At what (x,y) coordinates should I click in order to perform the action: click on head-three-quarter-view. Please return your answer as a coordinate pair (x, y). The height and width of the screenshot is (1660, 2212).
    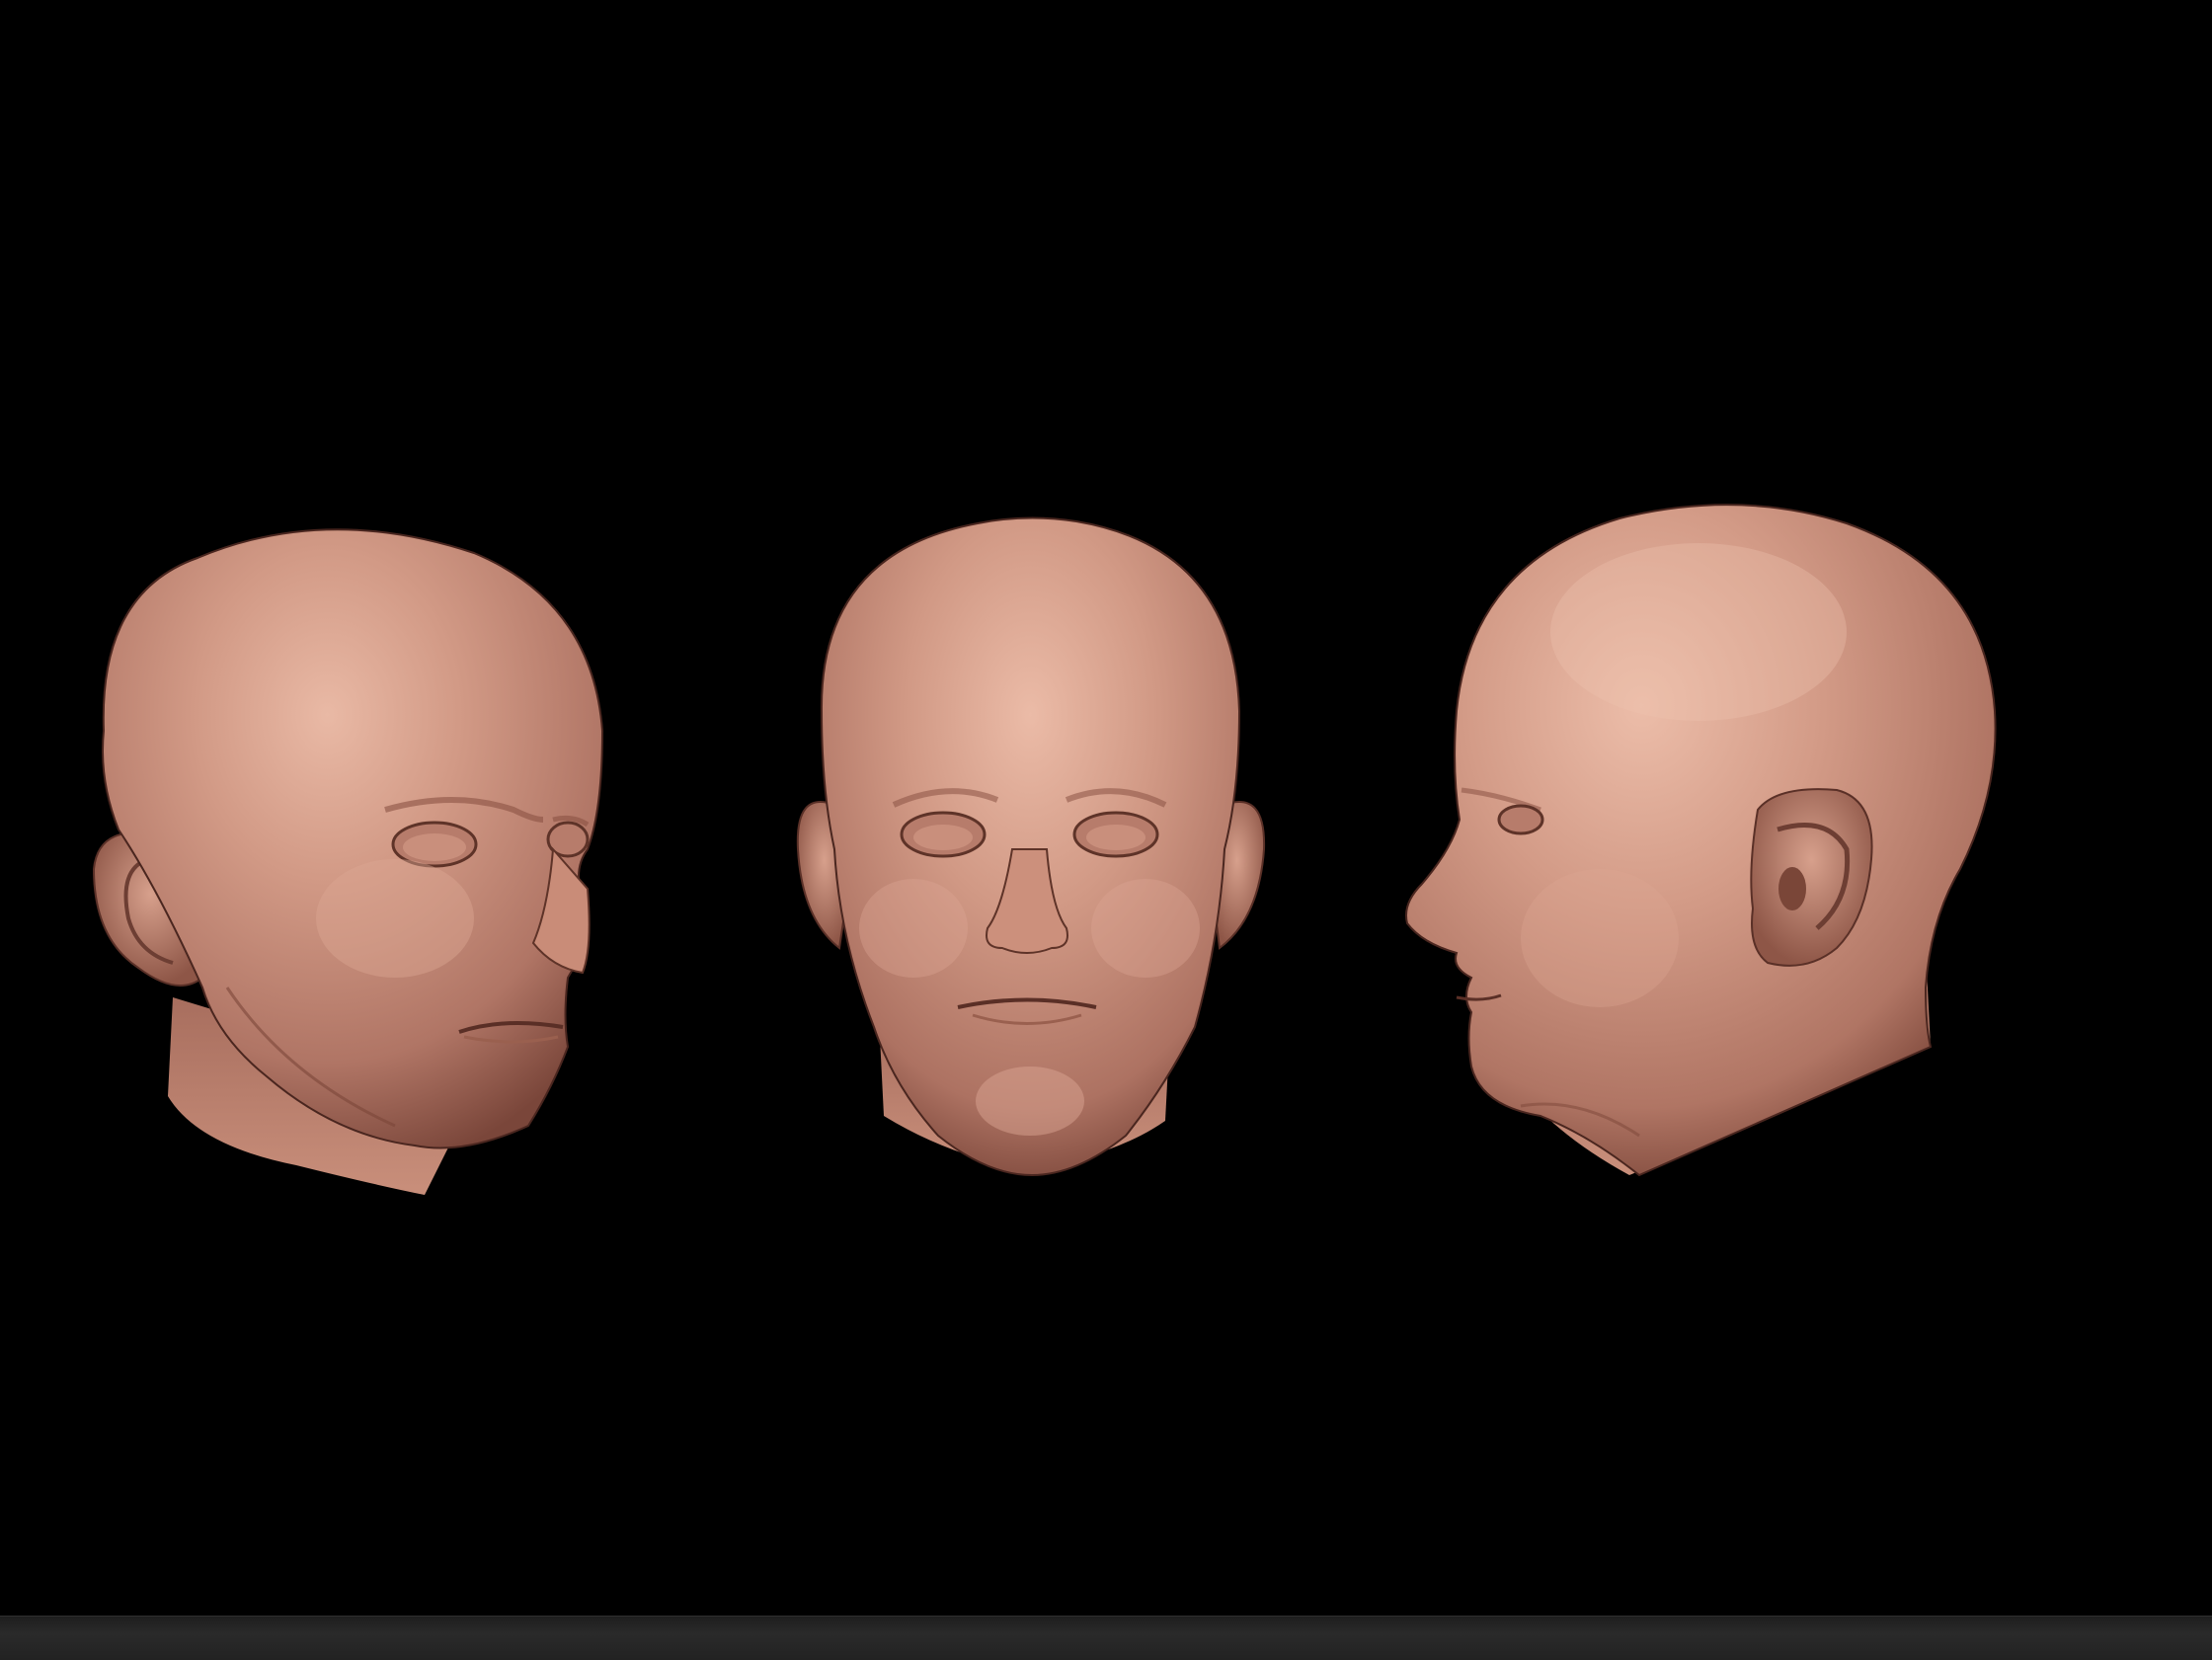
    Looking at the image, I should click on (348, 861).